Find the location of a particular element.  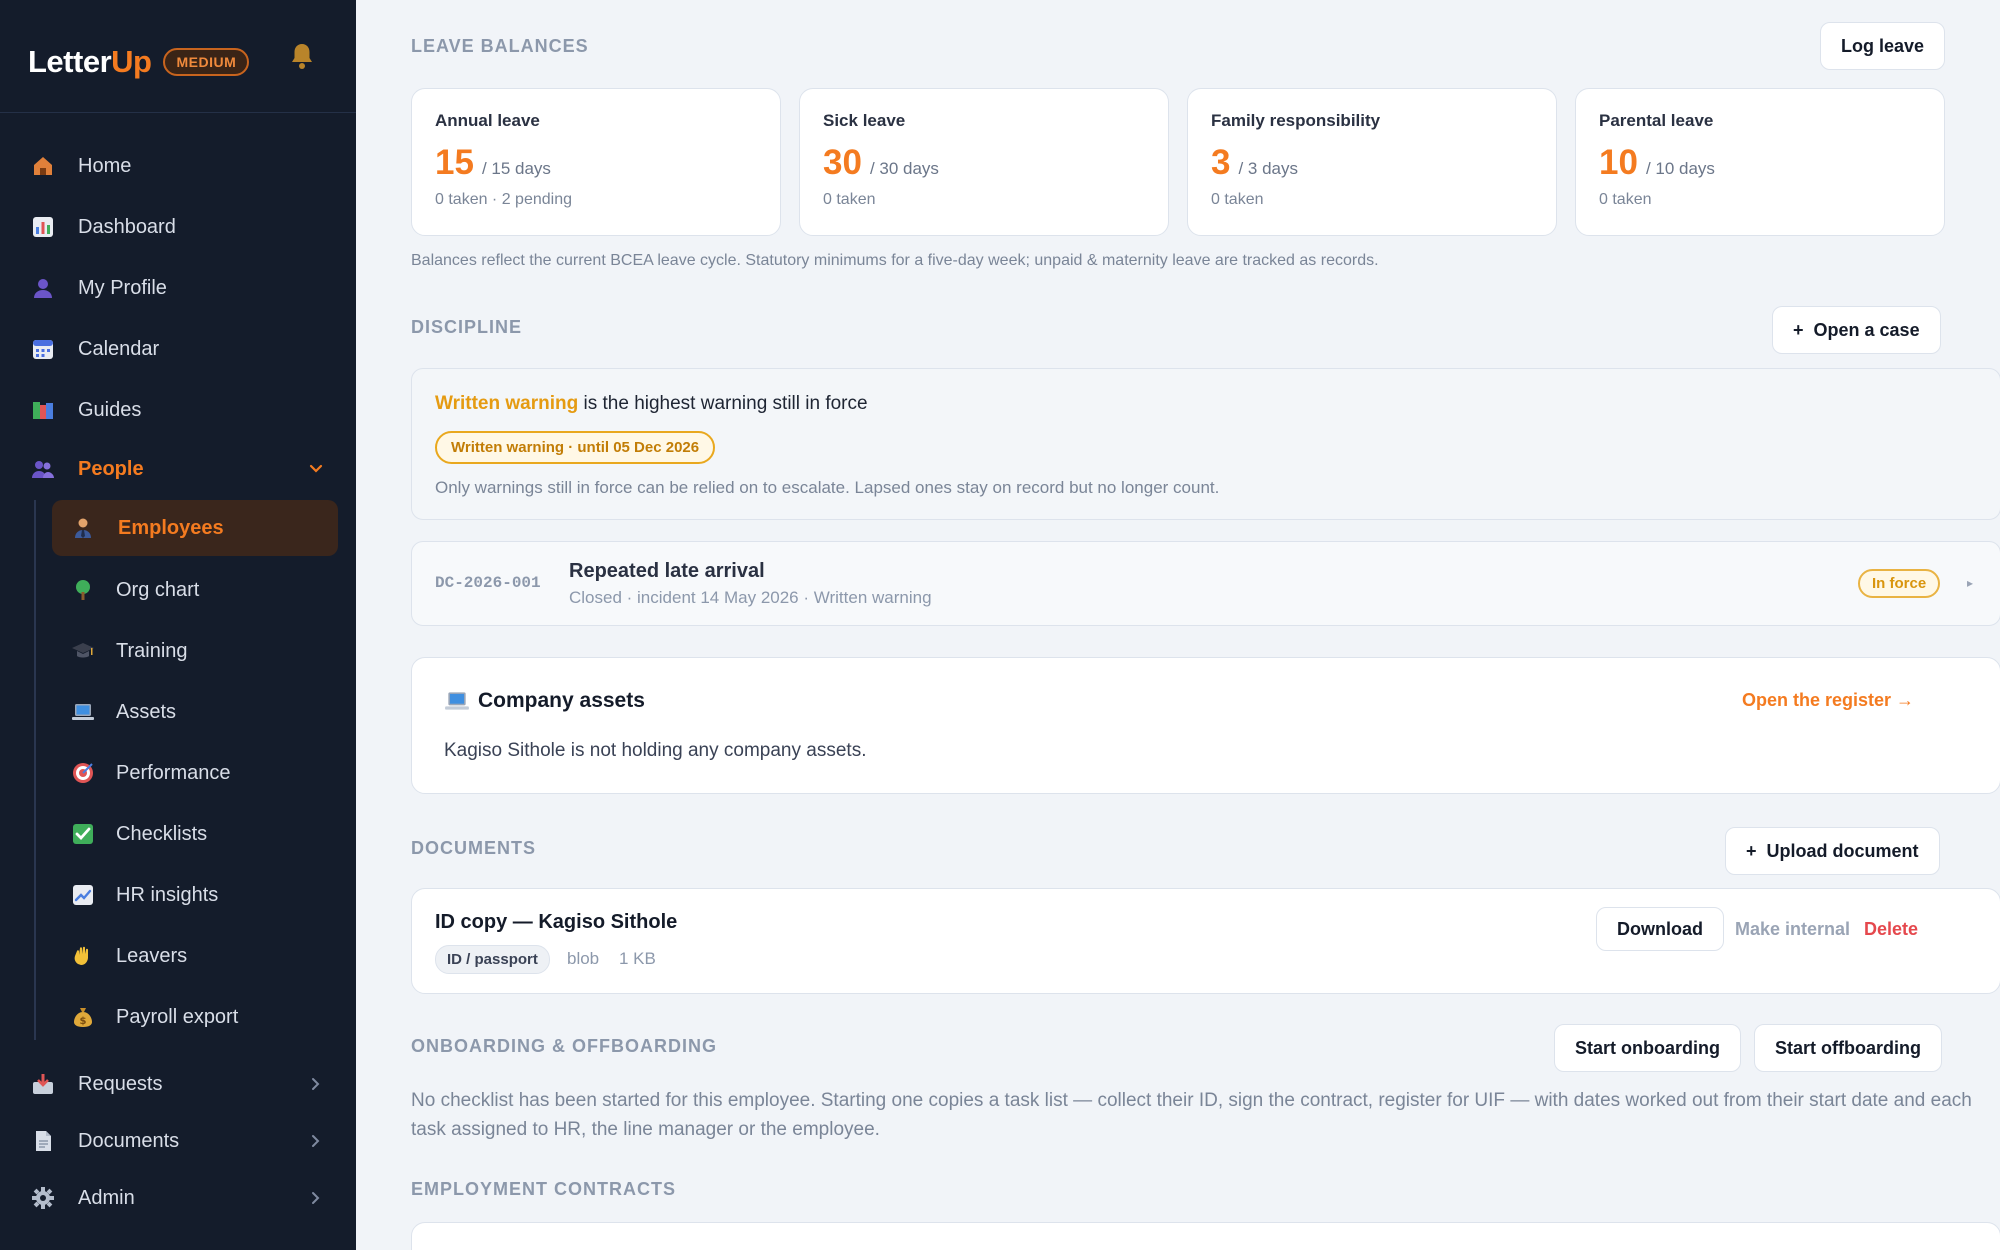

nav-assets: Assets is located at coordinates (123, 712).